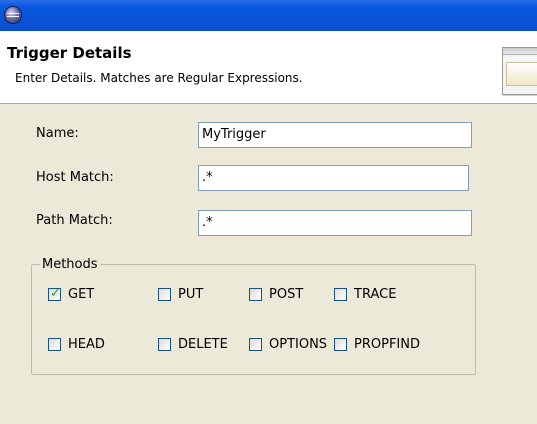  Describe the element at coordinates (203, 344) in the screenshot. I see `checkbox-label: DELETE` at that location.